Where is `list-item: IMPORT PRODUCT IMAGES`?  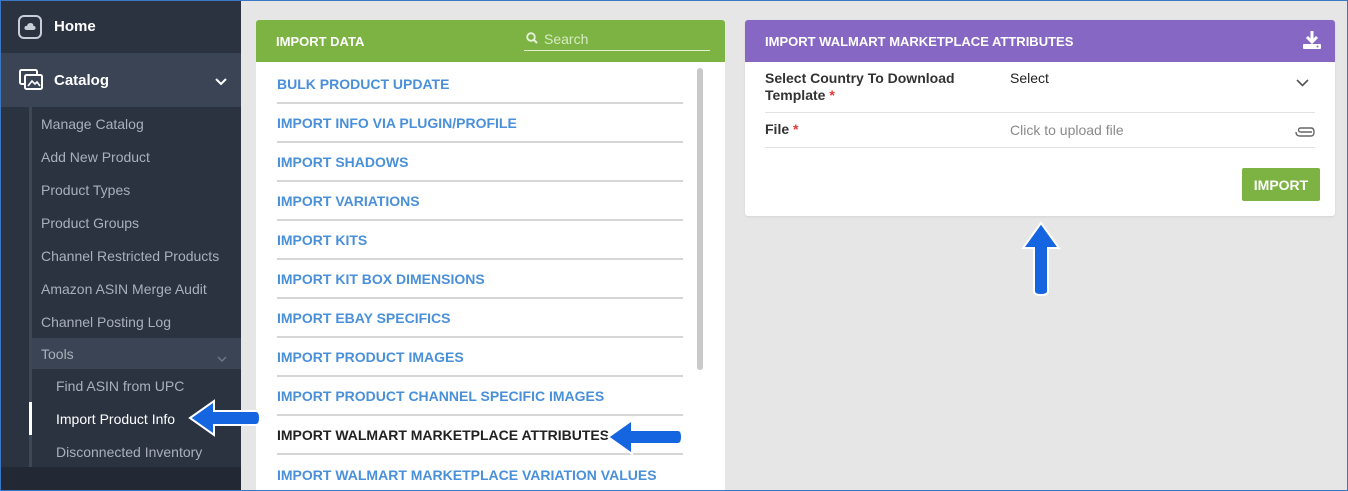
list-item: IMPORT PRODUCT IMAGES is located at coordinates (480, 357).